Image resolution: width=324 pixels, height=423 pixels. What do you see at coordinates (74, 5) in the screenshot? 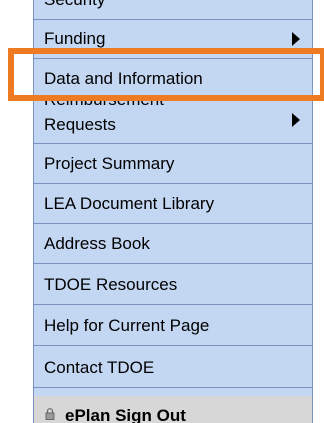
I see `menu-item-security-label: Security` at bounding box center [74, 5].